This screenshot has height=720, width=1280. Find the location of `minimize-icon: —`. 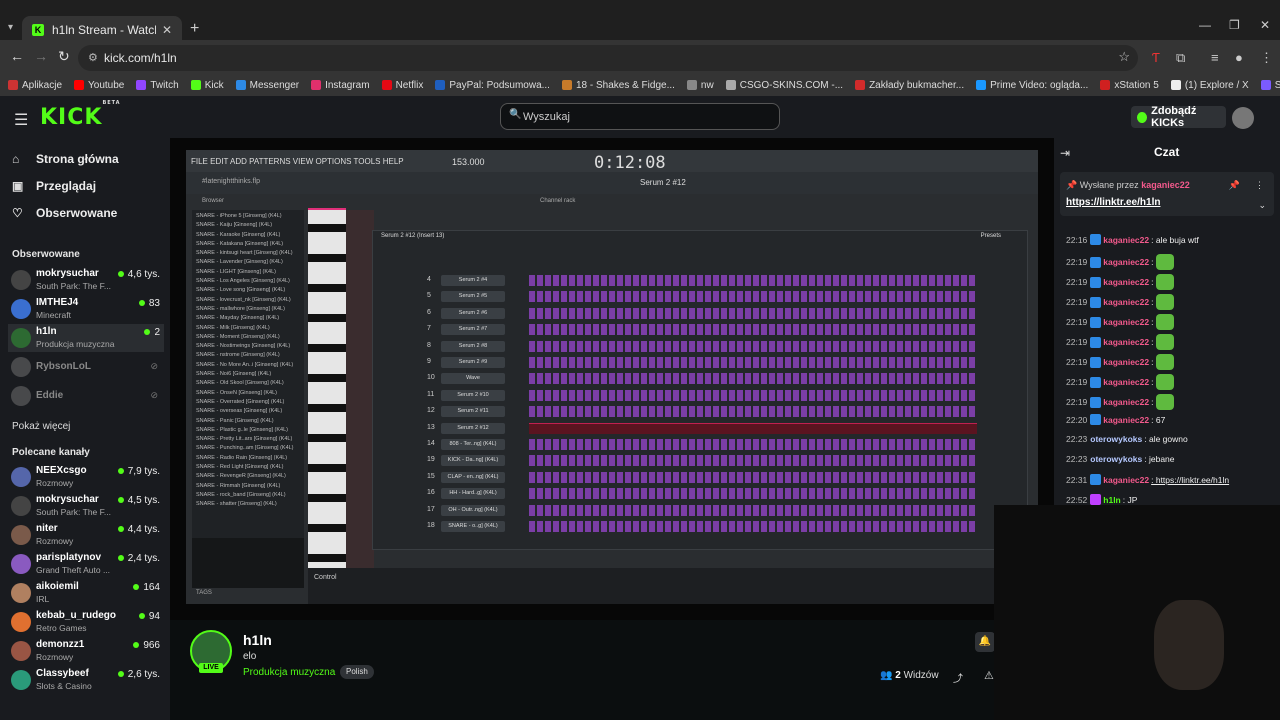

minimize-icon: — is located at coordinates (1205, 25).